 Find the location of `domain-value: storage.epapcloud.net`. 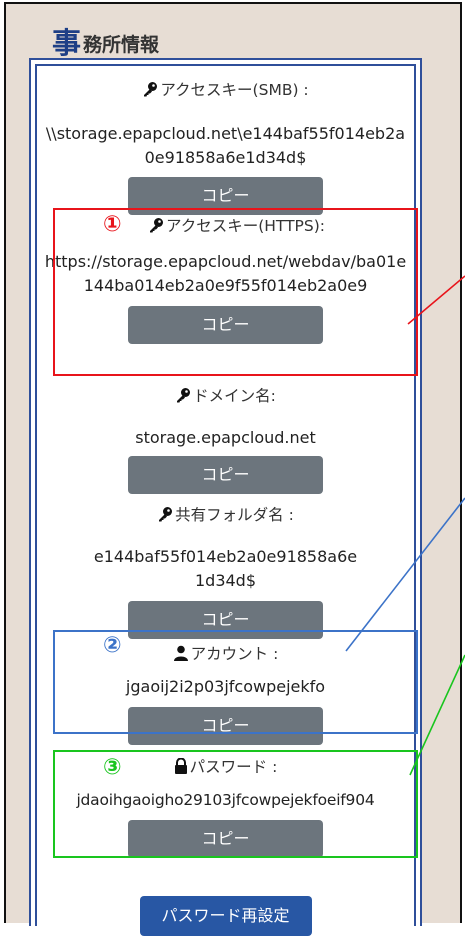

domain-value: storage.epapcloud.net is located at coordinates (225, 437).